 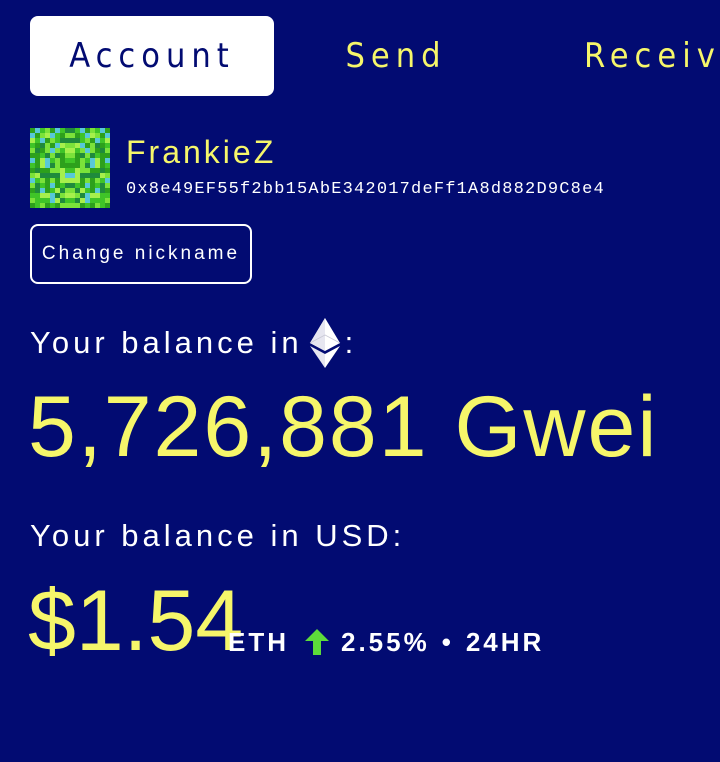 I want to click on nickname: FrankieZ, so click(x=201, y=152).